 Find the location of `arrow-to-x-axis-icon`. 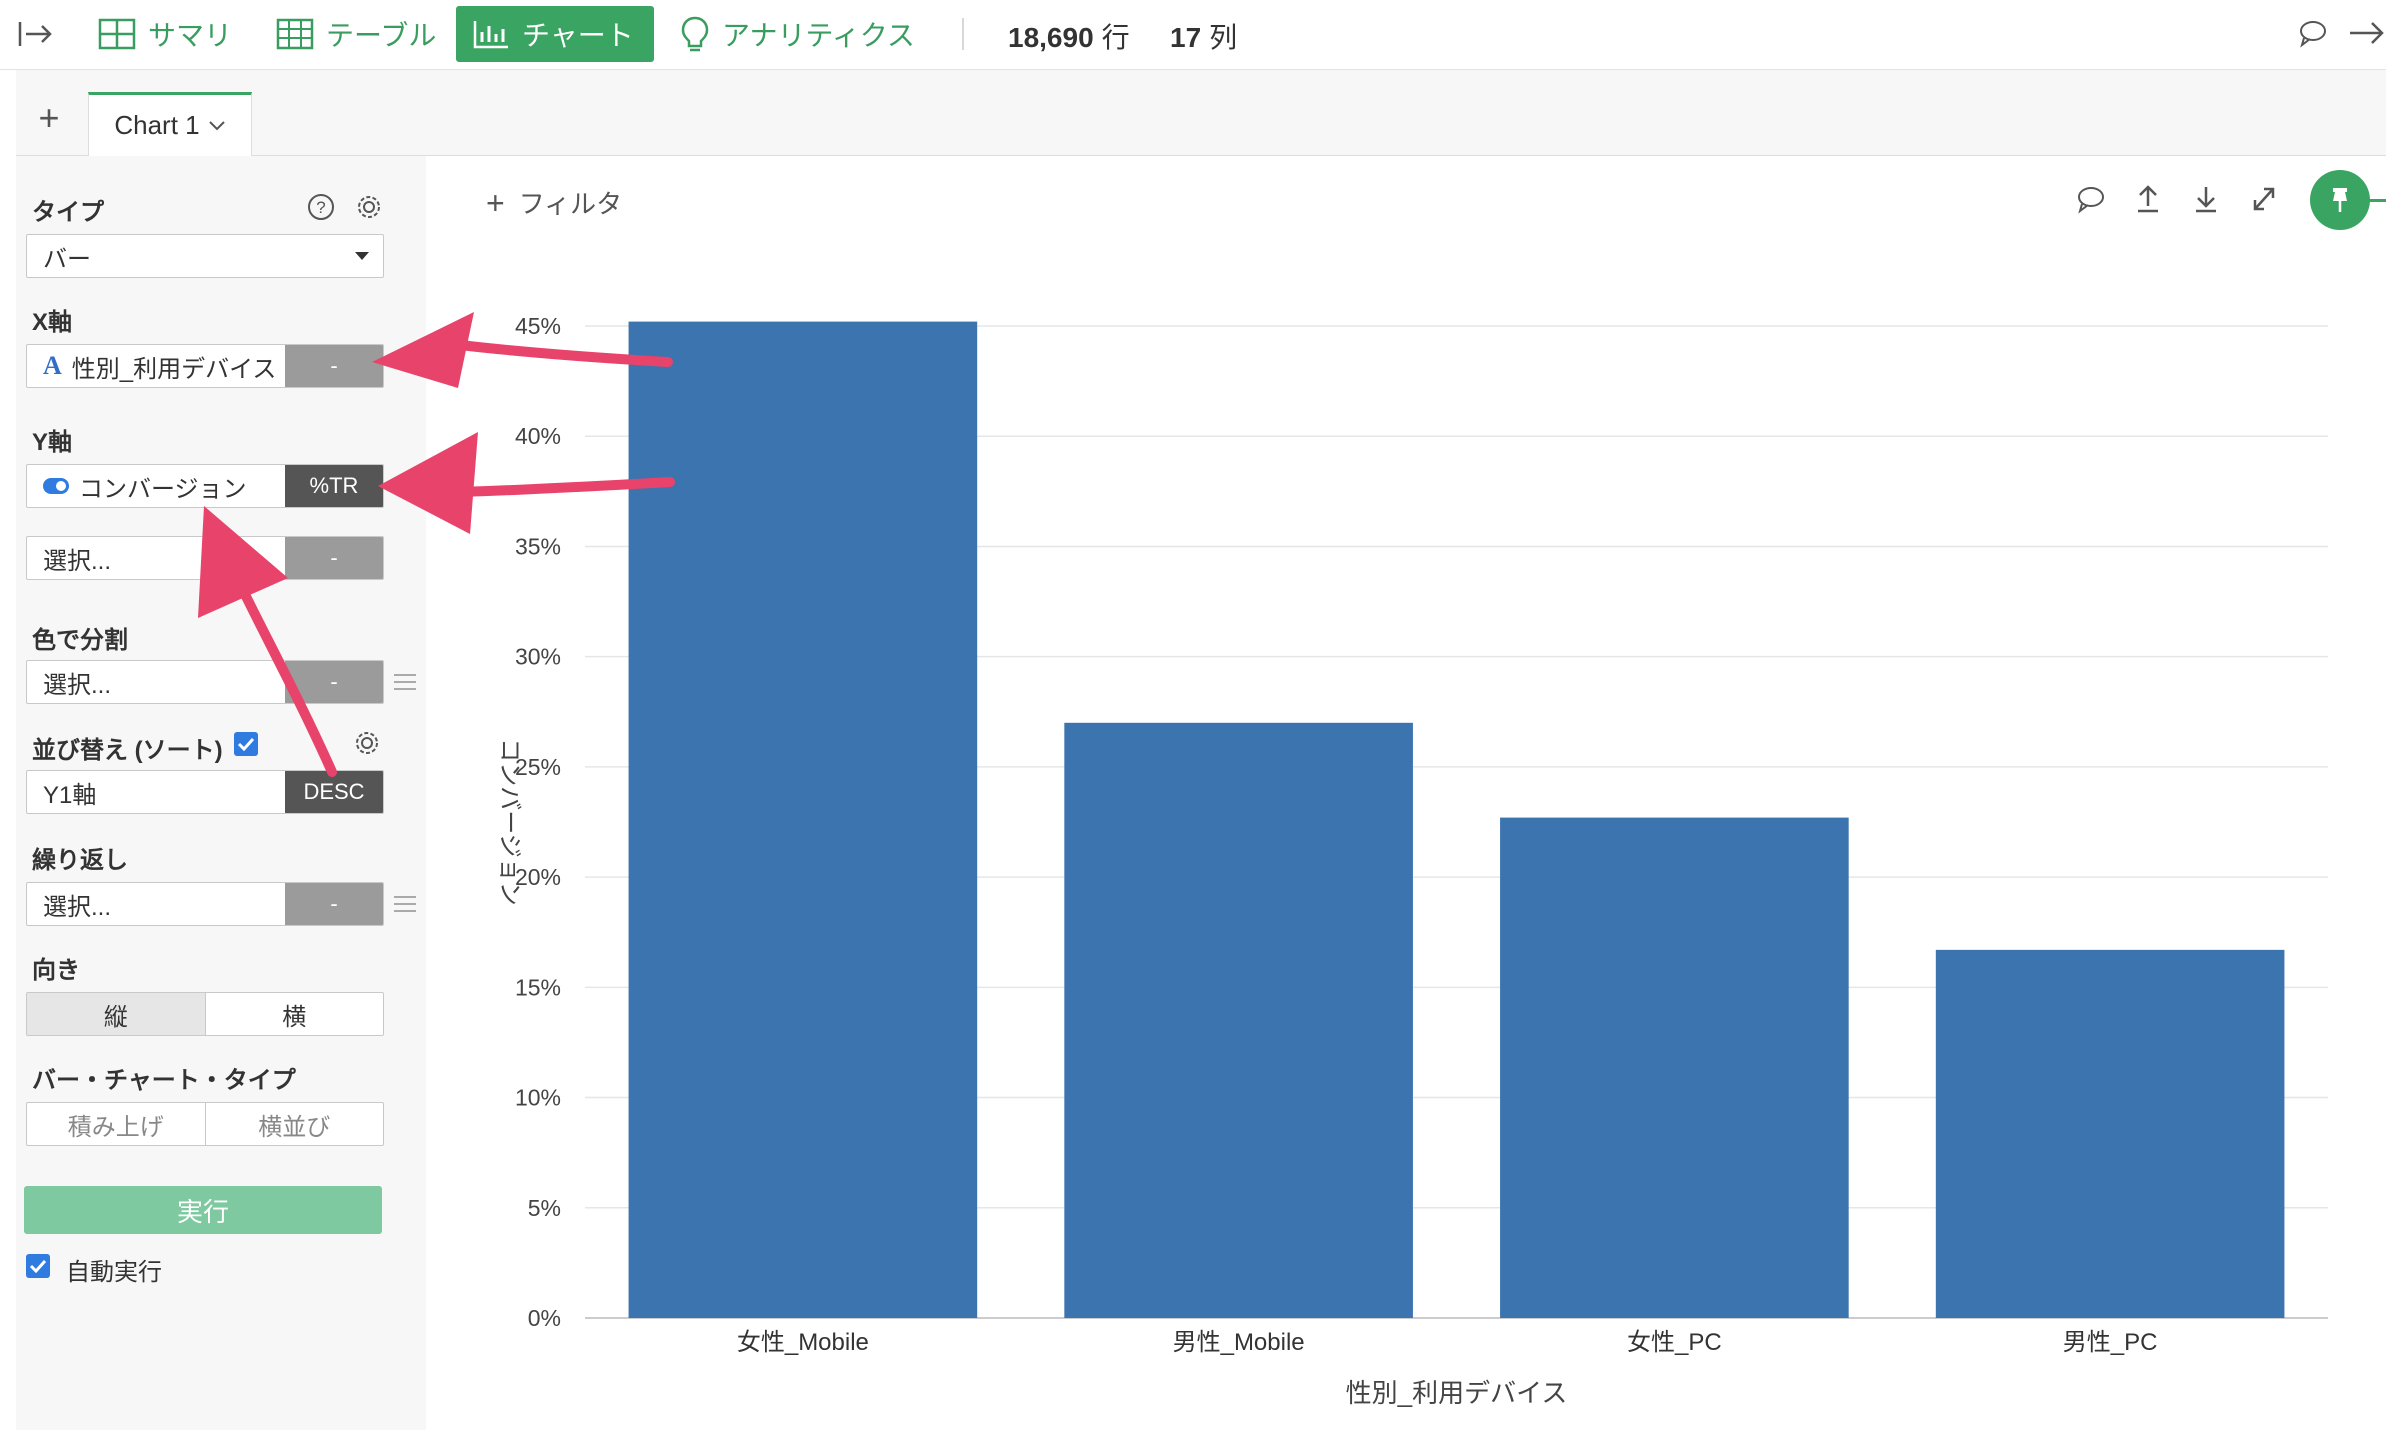

arrow-to-x-axis-icon is located at coordinates (522, 350).